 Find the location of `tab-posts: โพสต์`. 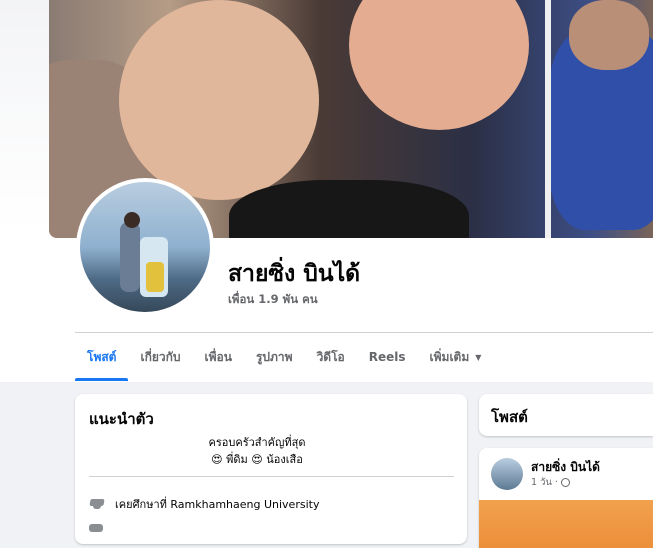

tab-posts: โพสต์ is located at coordinates (102, 357).